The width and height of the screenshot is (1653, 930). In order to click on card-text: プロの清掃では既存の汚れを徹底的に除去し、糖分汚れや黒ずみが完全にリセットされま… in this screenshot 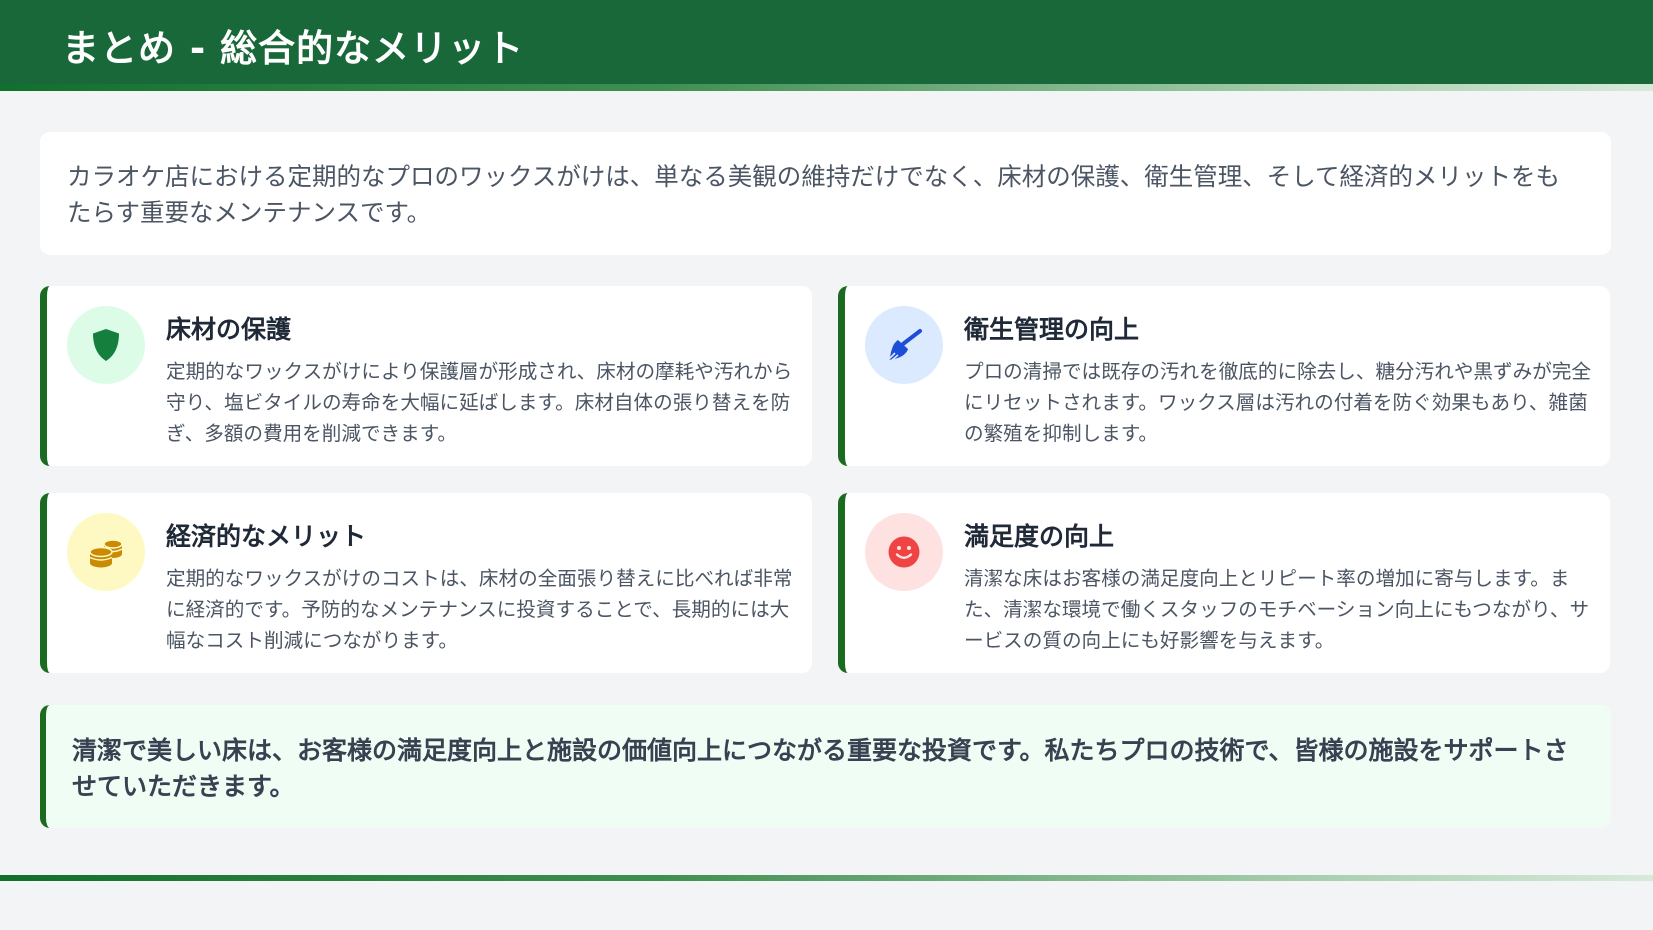, I will do `click(1277, 402)`.